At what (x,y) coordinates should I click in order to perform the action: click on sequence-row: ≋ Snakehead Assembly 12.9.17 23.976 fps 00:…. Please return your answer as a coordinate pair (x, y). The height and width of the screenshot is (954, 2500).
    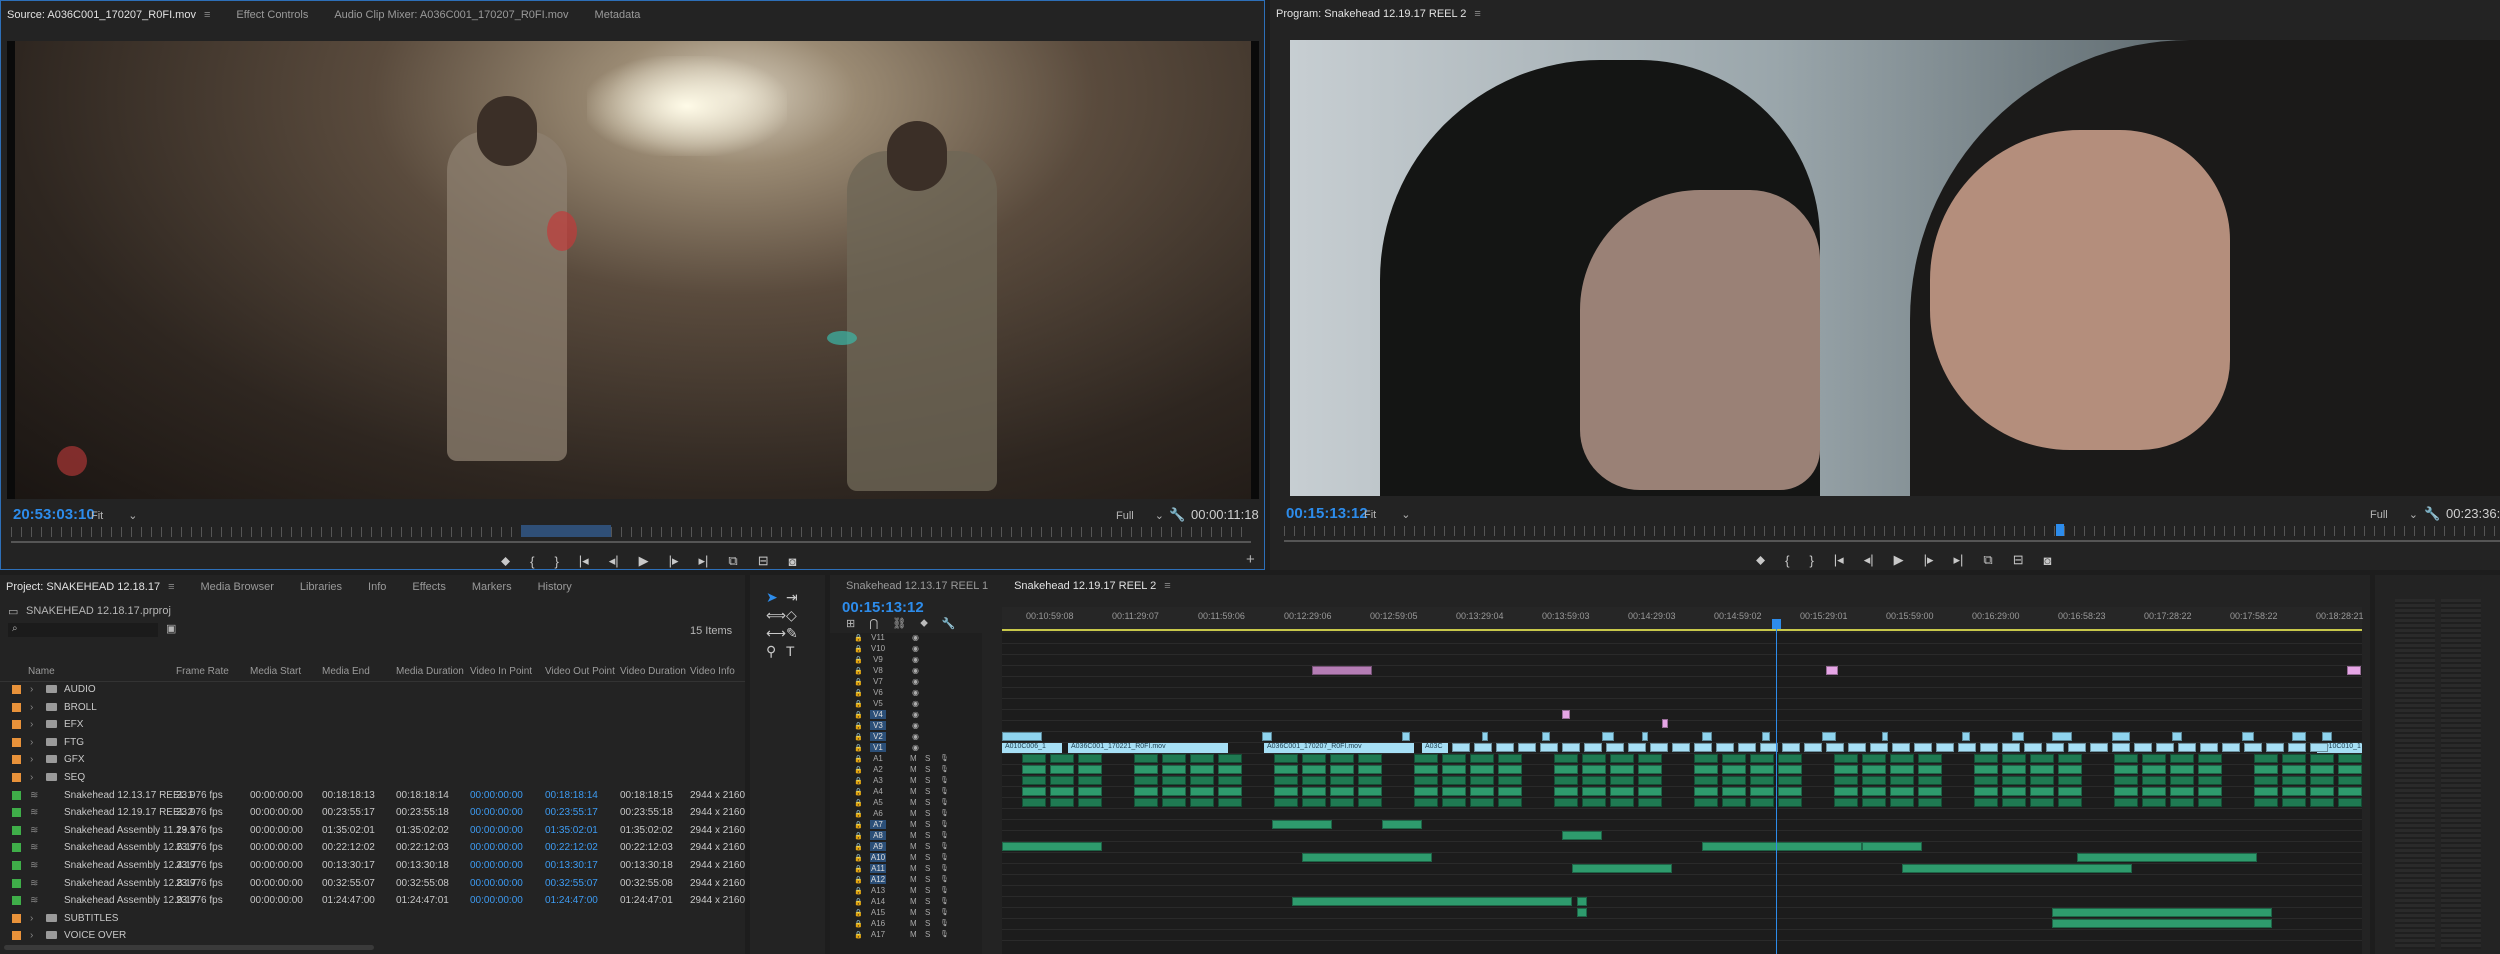
    Looking at the image, I should click on (372, 900).